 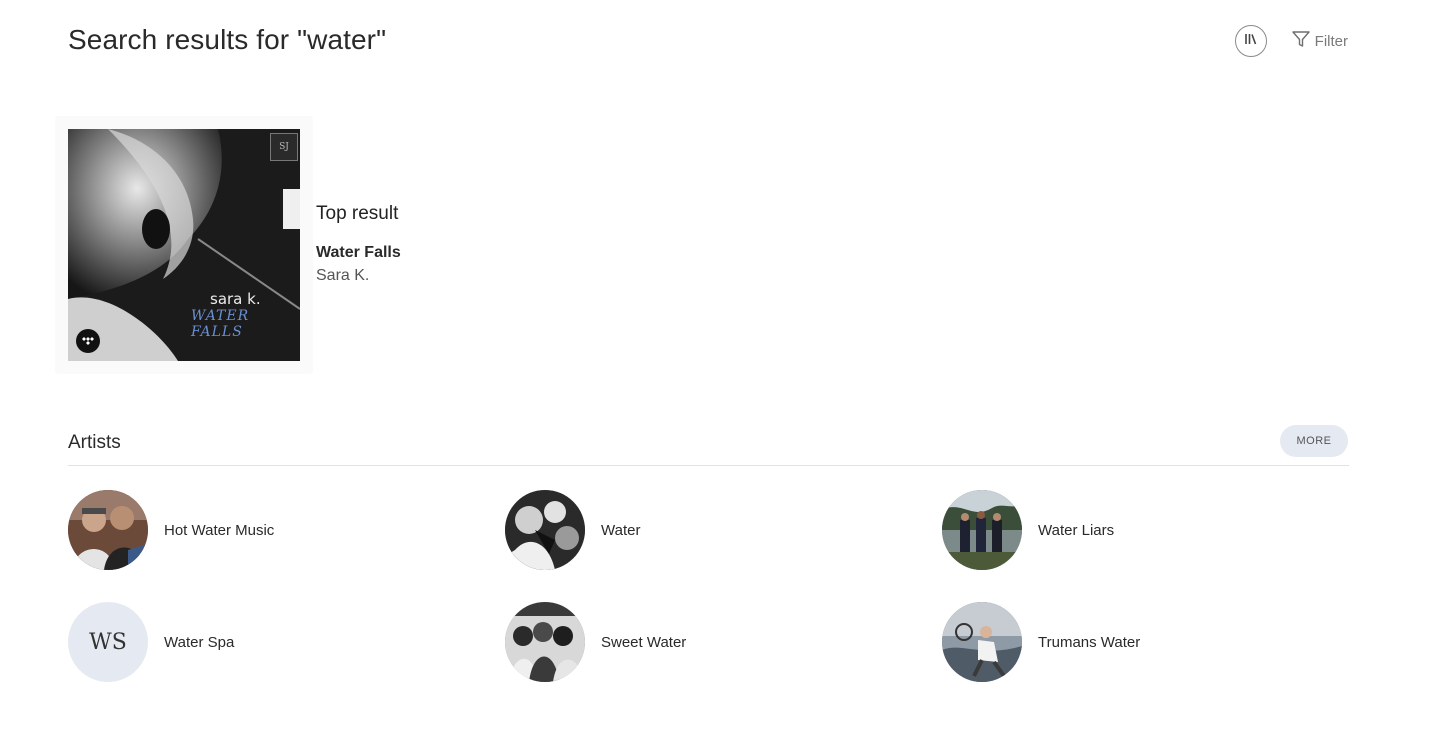 I want to click on top-result-cover: SJ sara k. WATER FALLS, so click(x=184, y=245).